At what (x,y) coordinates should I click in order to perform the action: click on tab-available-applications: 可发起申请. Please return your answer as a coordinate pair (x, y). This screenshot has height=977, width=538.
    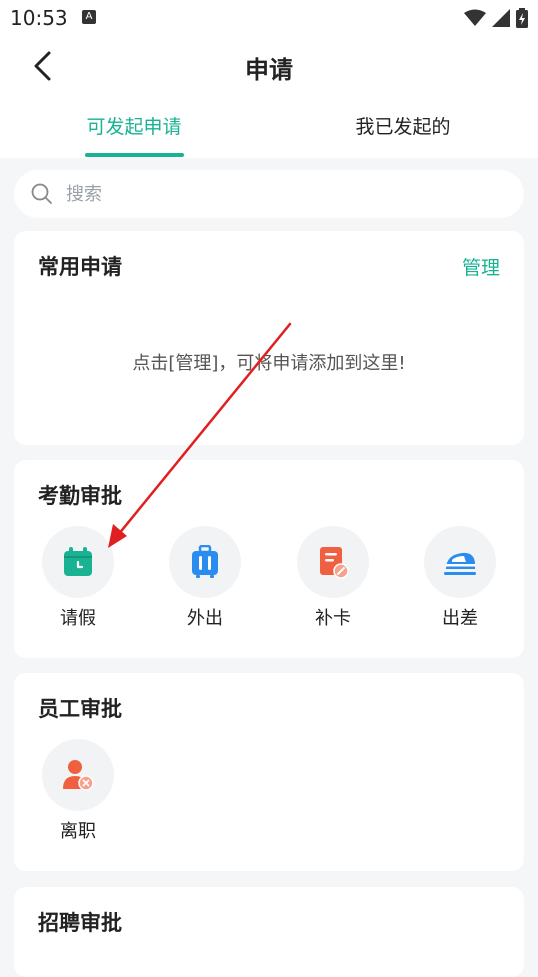
    Looking at the image, I should click on (134, 125).